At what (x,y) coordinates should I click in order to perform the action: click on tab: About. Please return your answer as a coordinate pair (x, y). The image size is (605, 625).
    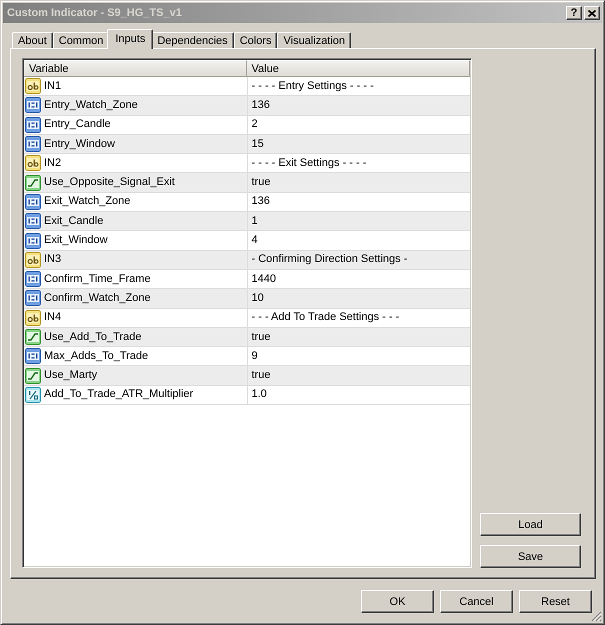
    Looking at the image, I should click on (32, 40).